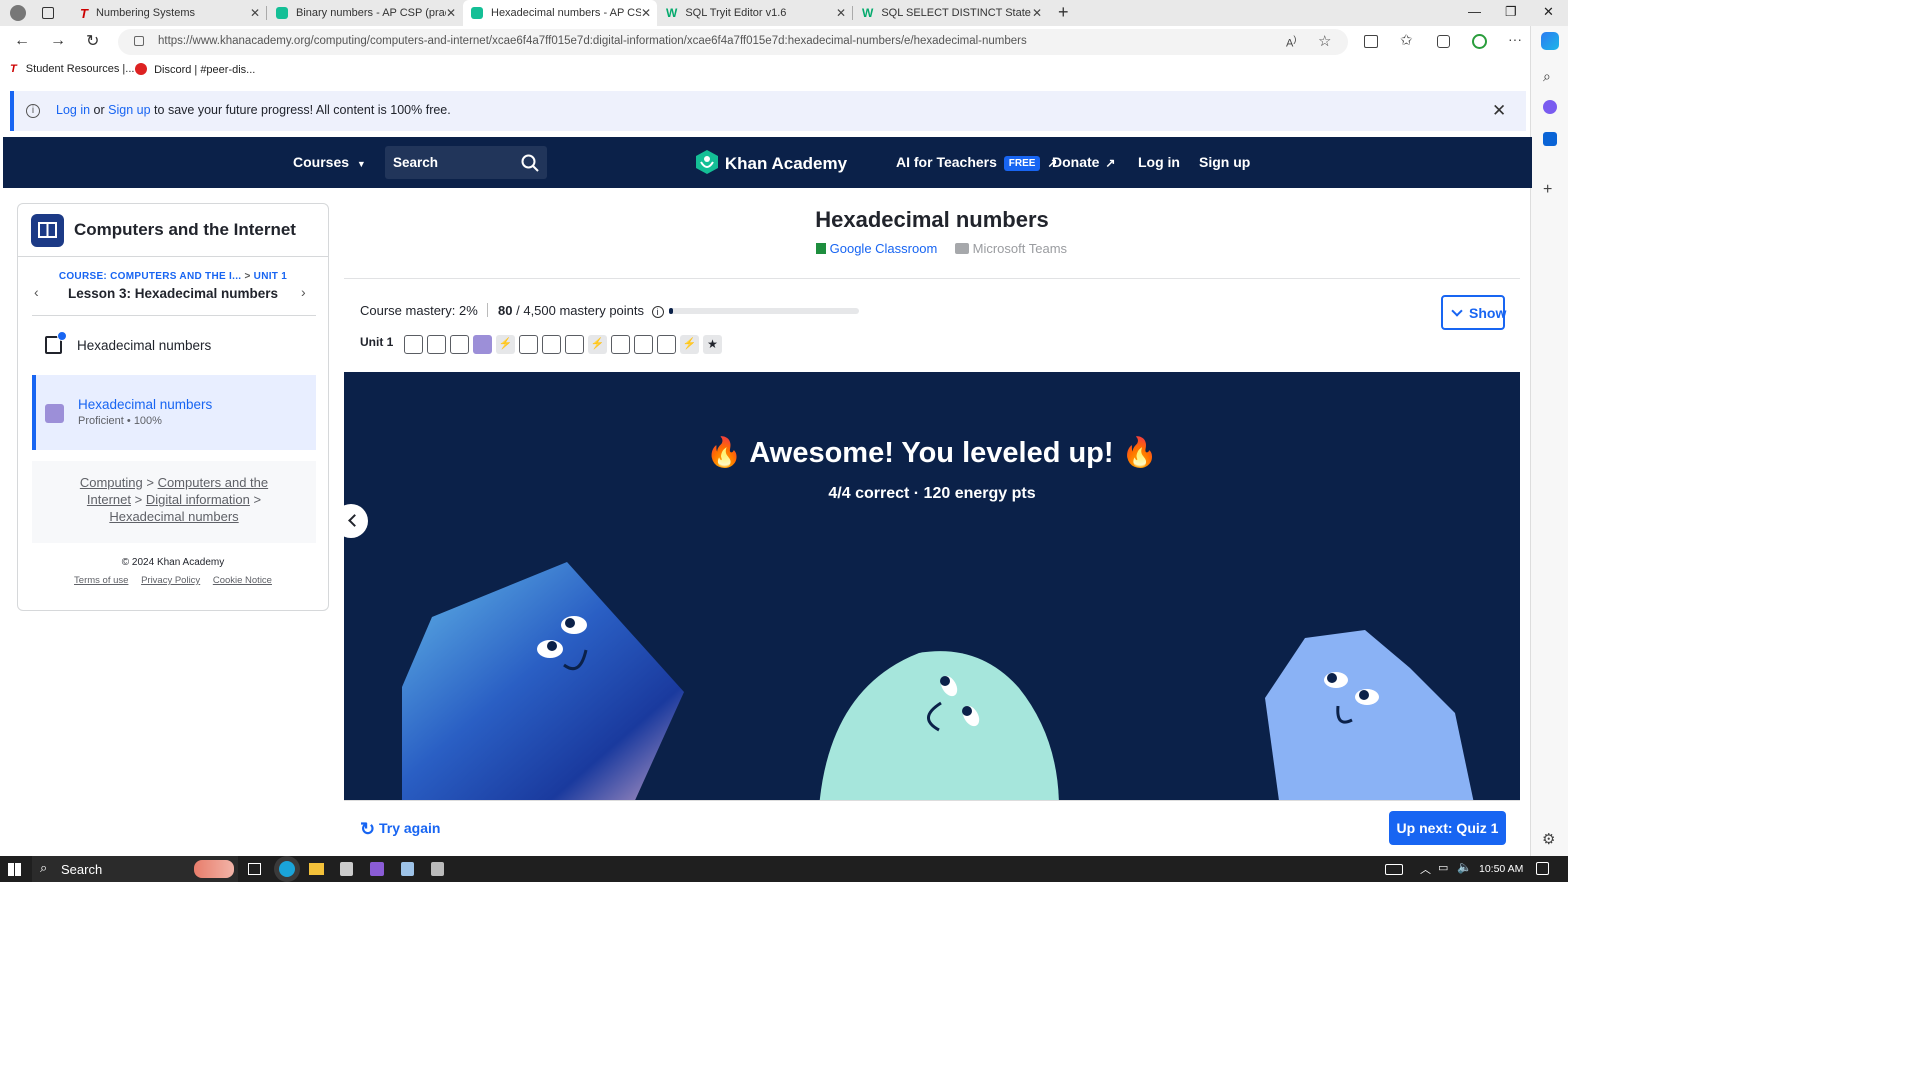 The height and width of the screenshot is (1080, 1920). Describe the element at coordinates (141, 69) in the screenshot. I see `bookmark-favicon-icon` at that location.